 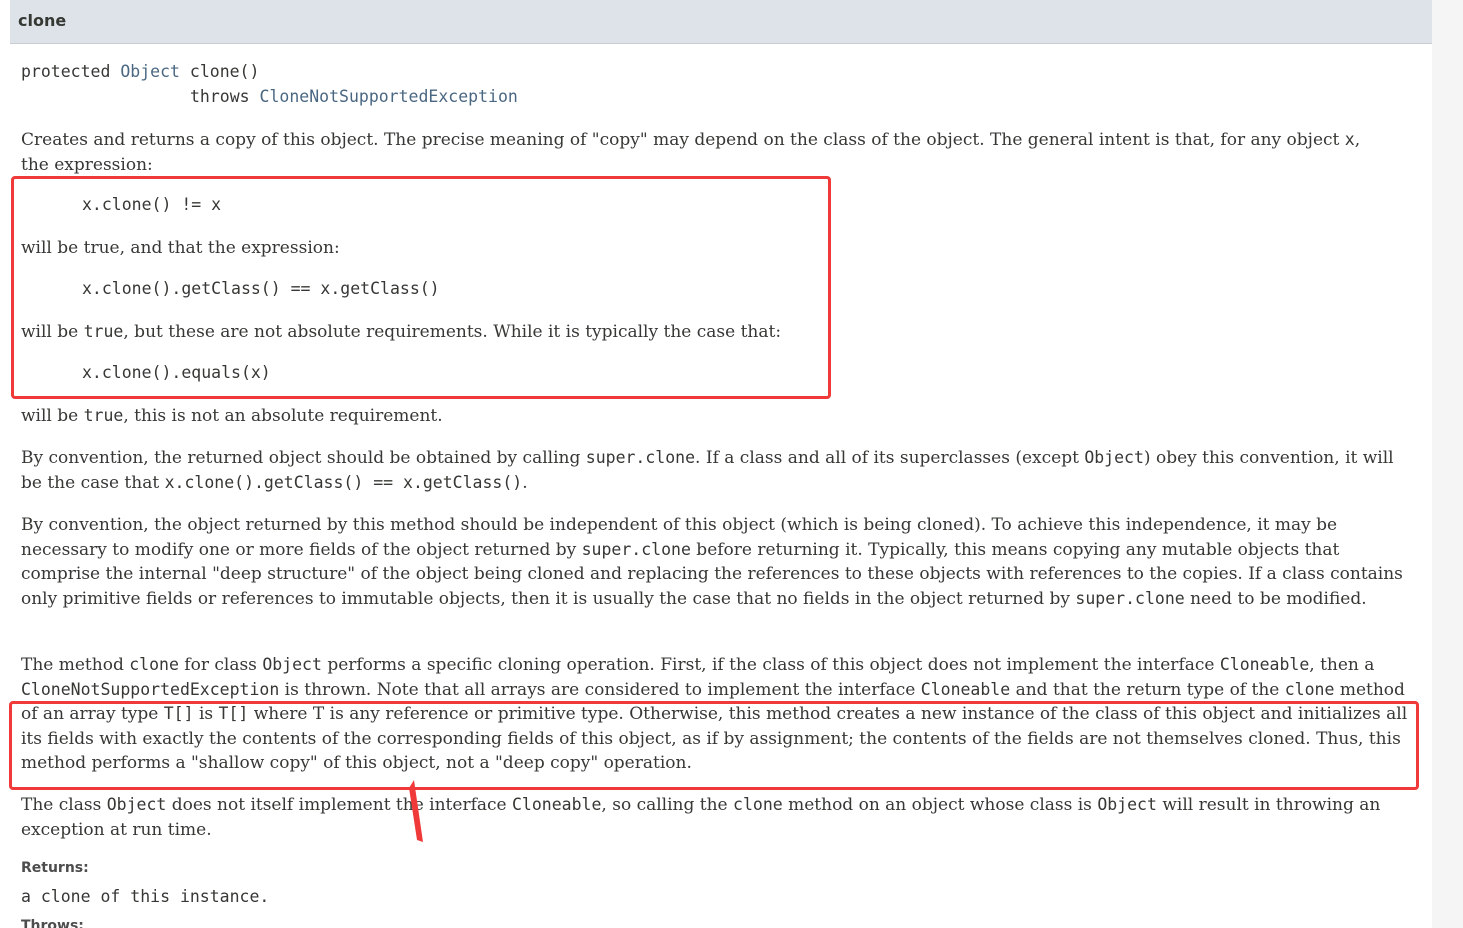 What do you see at coordinates (150, 689) in the screenshot?
I see `para7-c4: CloneNotSupportedException` at bounding box center [150, 689].